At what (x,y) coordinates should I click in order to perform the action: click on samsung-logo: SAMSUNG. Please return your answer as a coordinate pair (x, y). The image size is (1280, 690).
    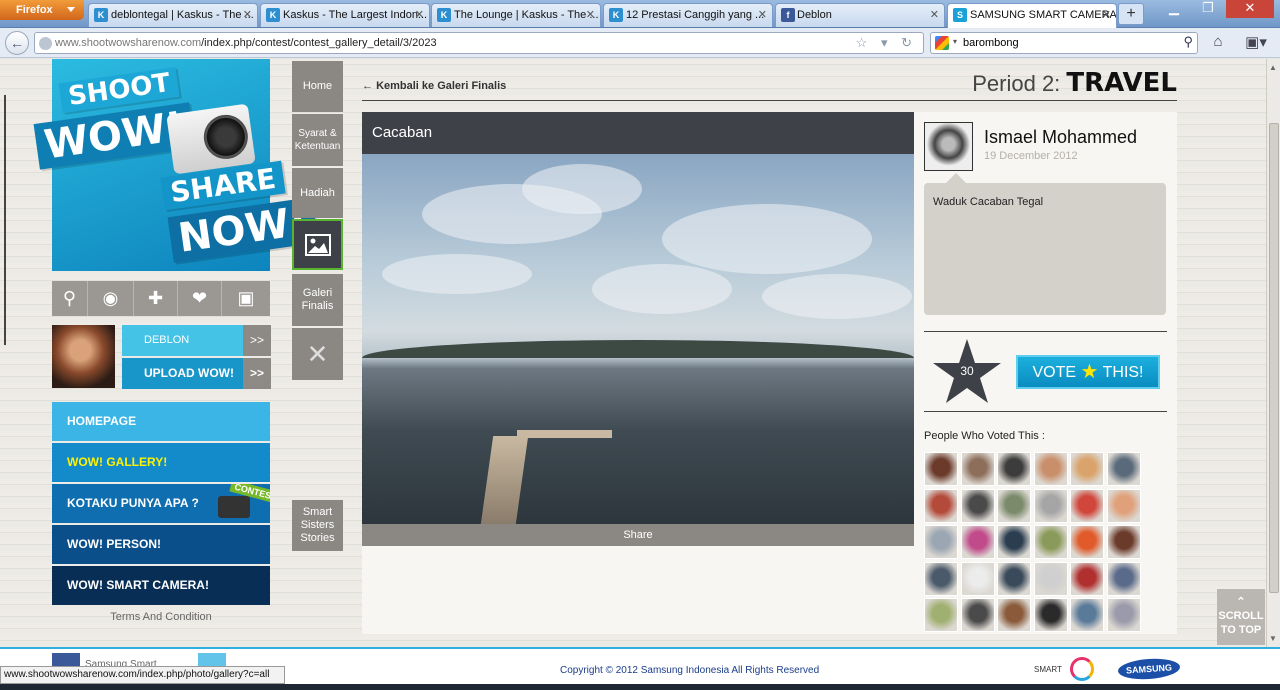
    Looking at the image, I should click on (1149, 669).